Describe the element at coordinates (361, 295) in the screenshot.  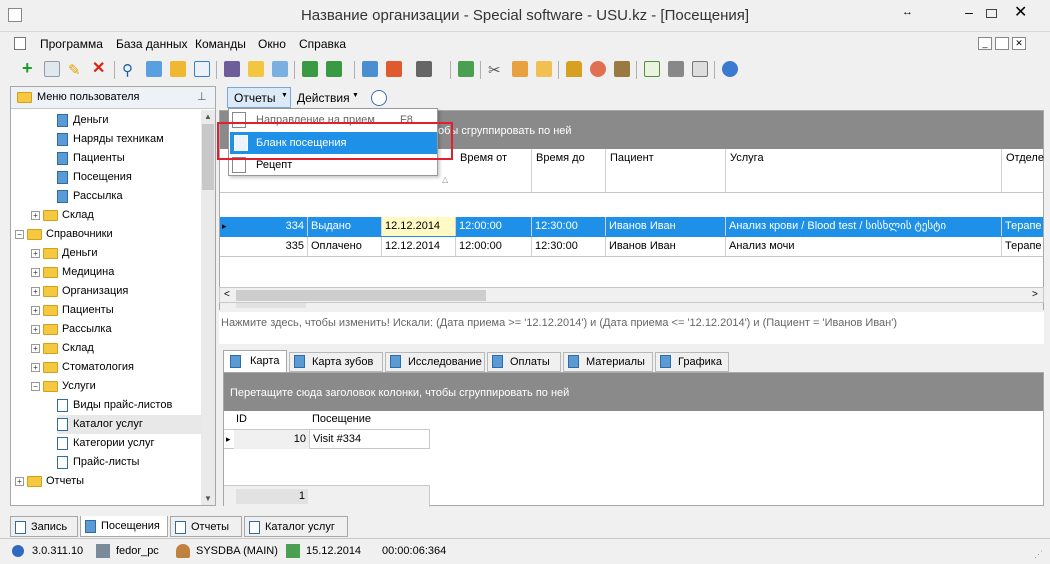
I see `scroll-thumb` at that location.